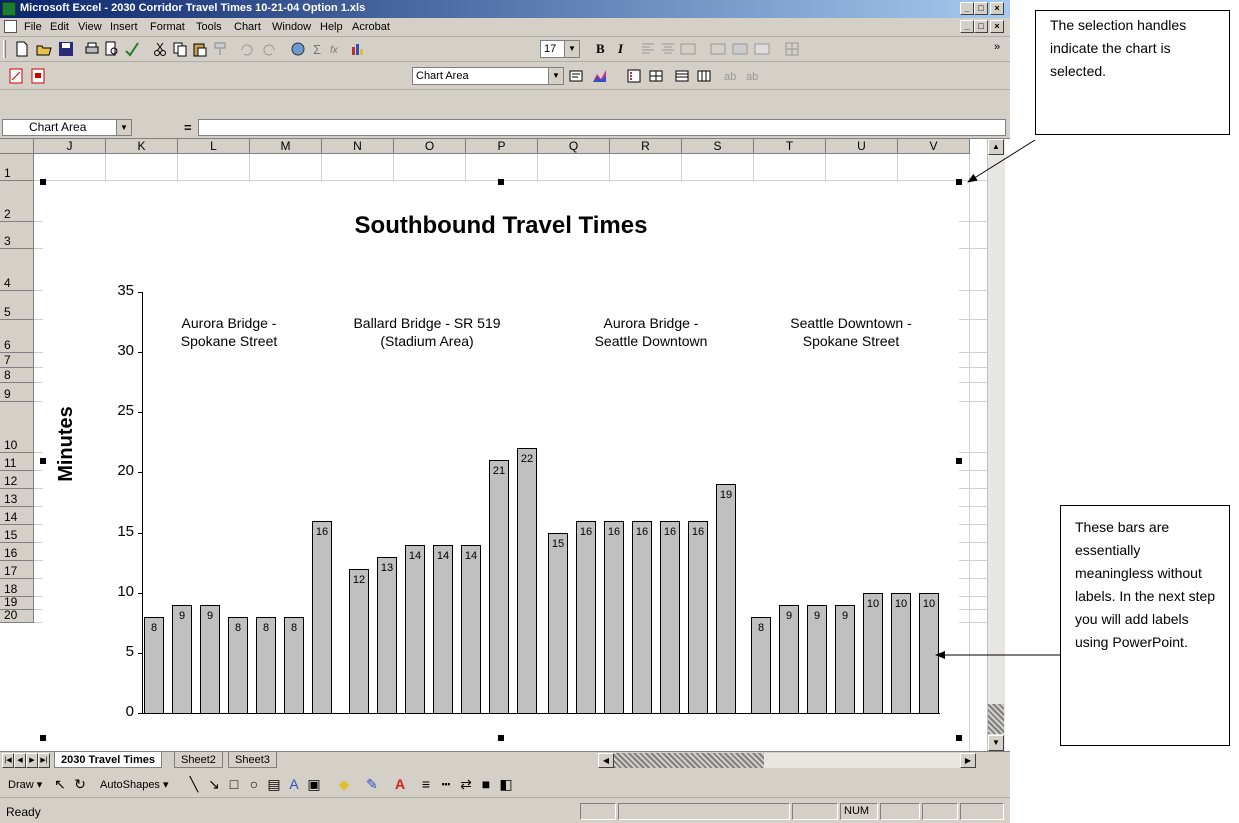 This screenshot has height=823, width=1239. What do you see at coordinates (17, 305) in the screenshot?
I see `row-header: 5` at bounding box center [17, 305].